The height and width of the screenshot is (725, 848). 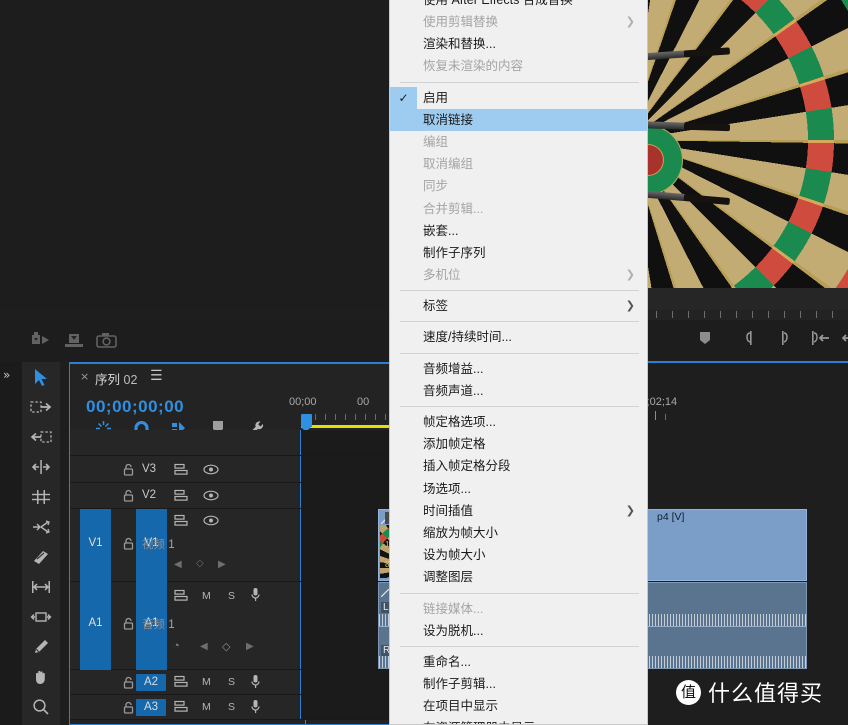 I want to click on menu-item-12: 制作子序列, so click(x=518, y=253).